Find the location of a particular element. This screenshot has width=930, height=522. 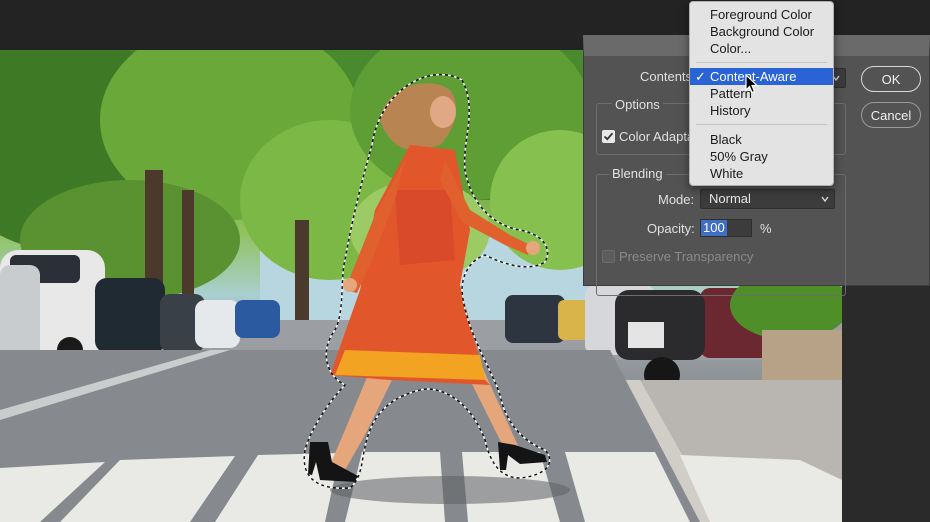

color-adaptation-label: Color Adapta is located at coordinates (657, 136).